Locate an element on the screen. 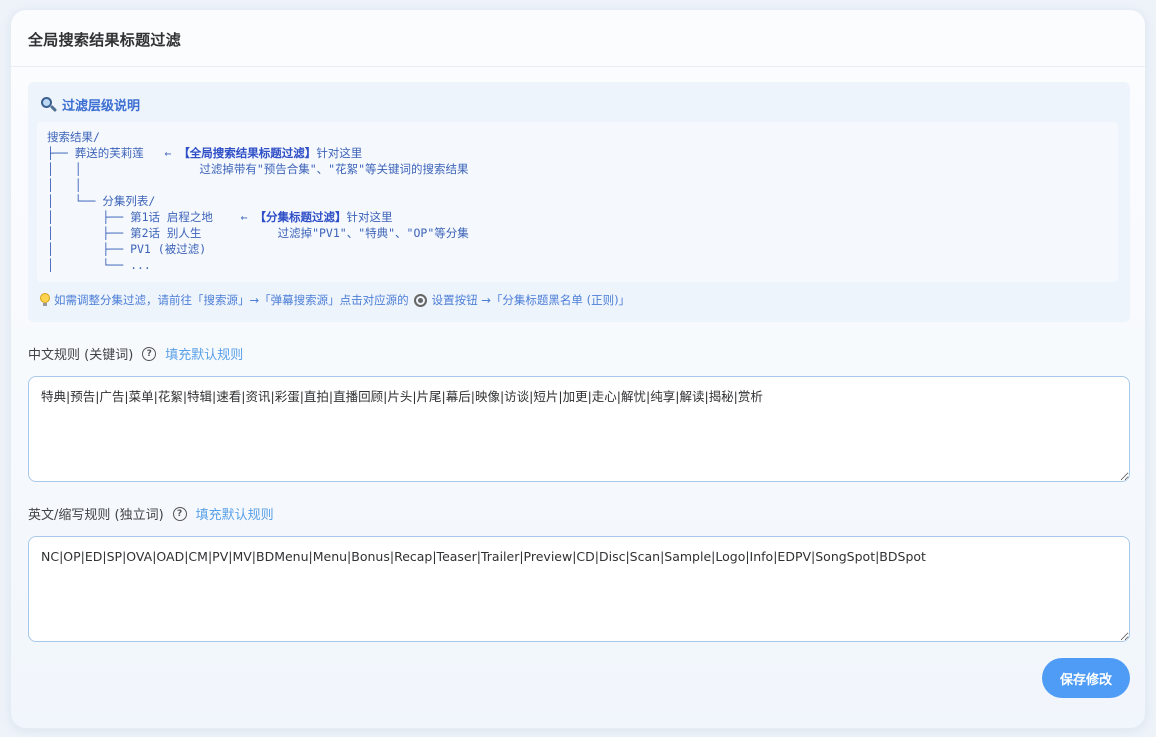  save-button: 保存修改 is located at coordinates (1086, 678).